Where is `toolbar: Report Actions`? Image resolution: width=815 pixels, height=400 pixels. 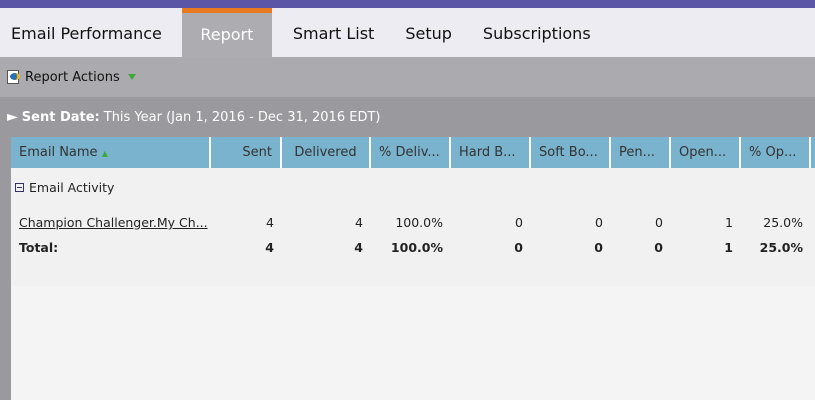 toolbar: Report Actions is located at coordinates (407, 77).